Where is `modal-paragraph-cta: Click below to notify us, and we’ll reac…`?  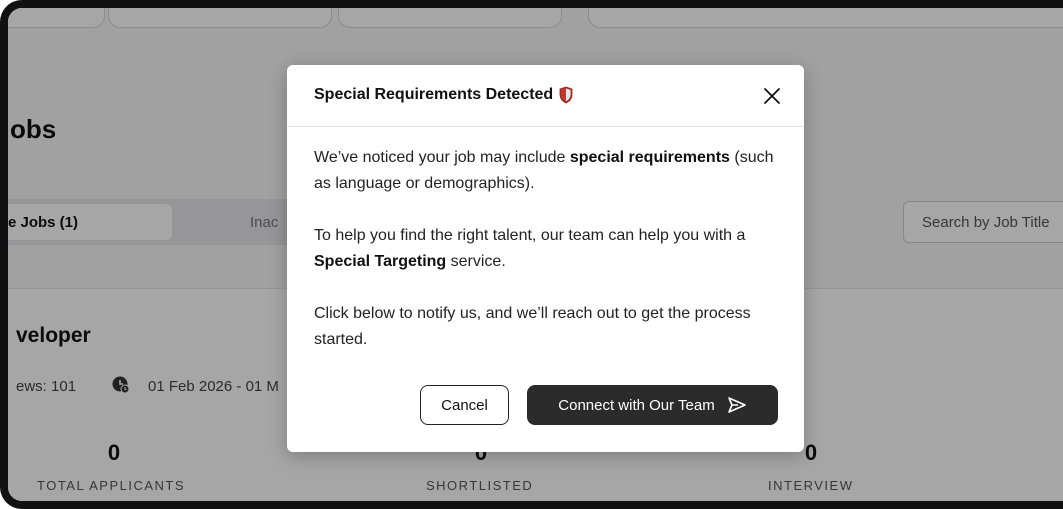 modal-paragraph-cta: Click below to notify us, and we’ll reac… is located at coordinates (532, 326).